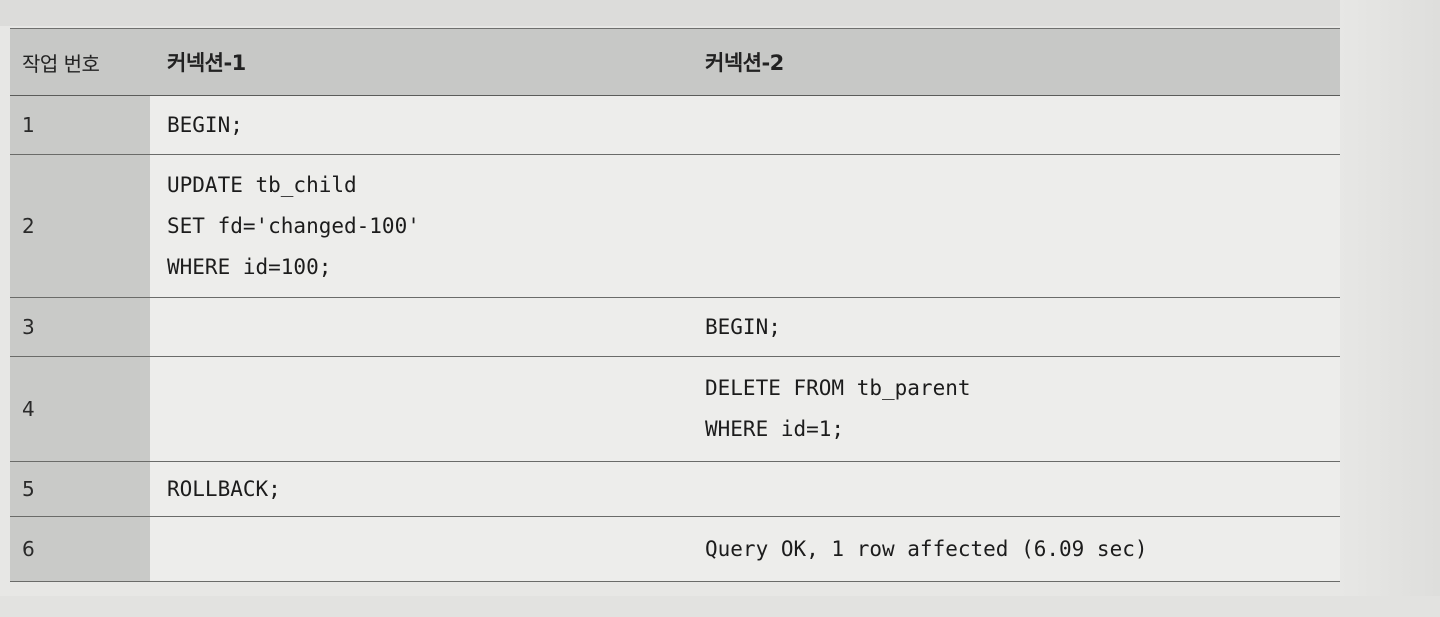 This screenshot has width=1440, height=617. I want to click on connection-1-cell: ROLLBACK;, so click(418, 489).